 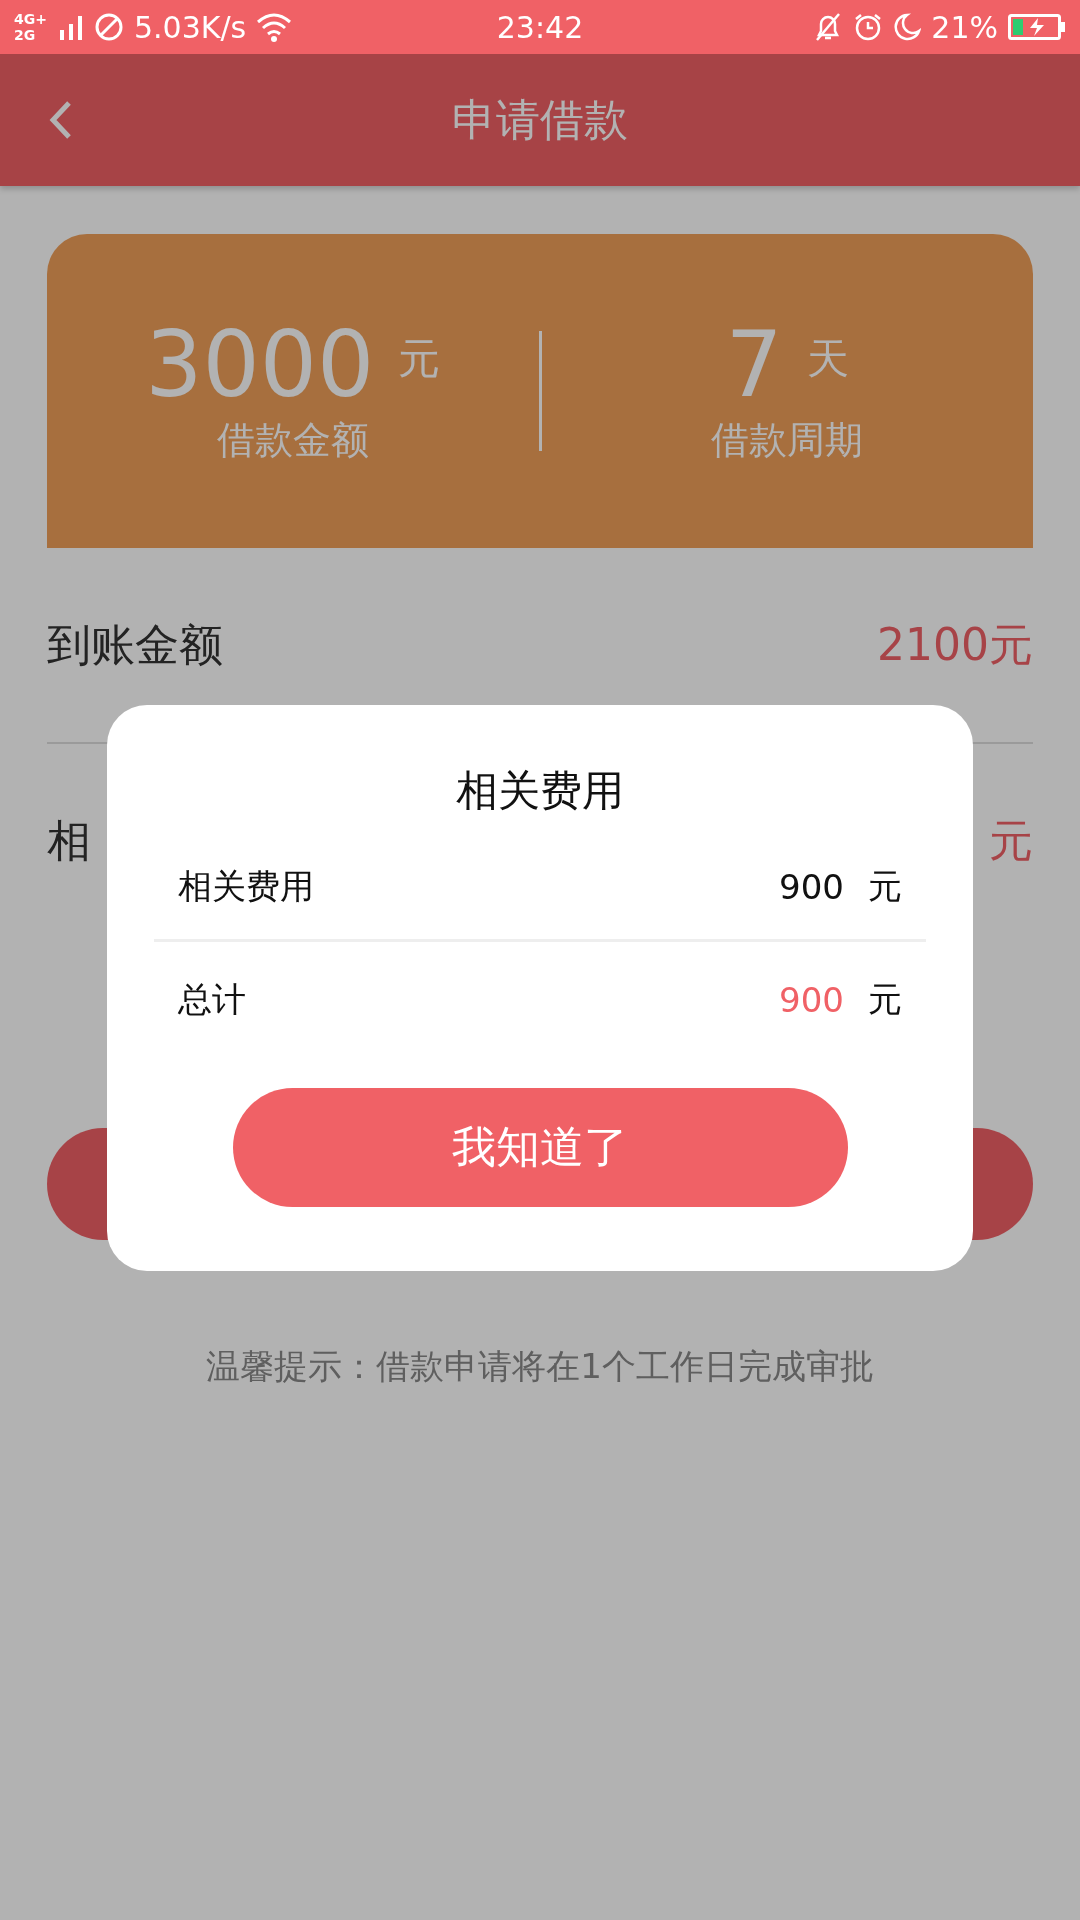 I want to click on dialog-title: 相关费用, so click(x=540, y=791).